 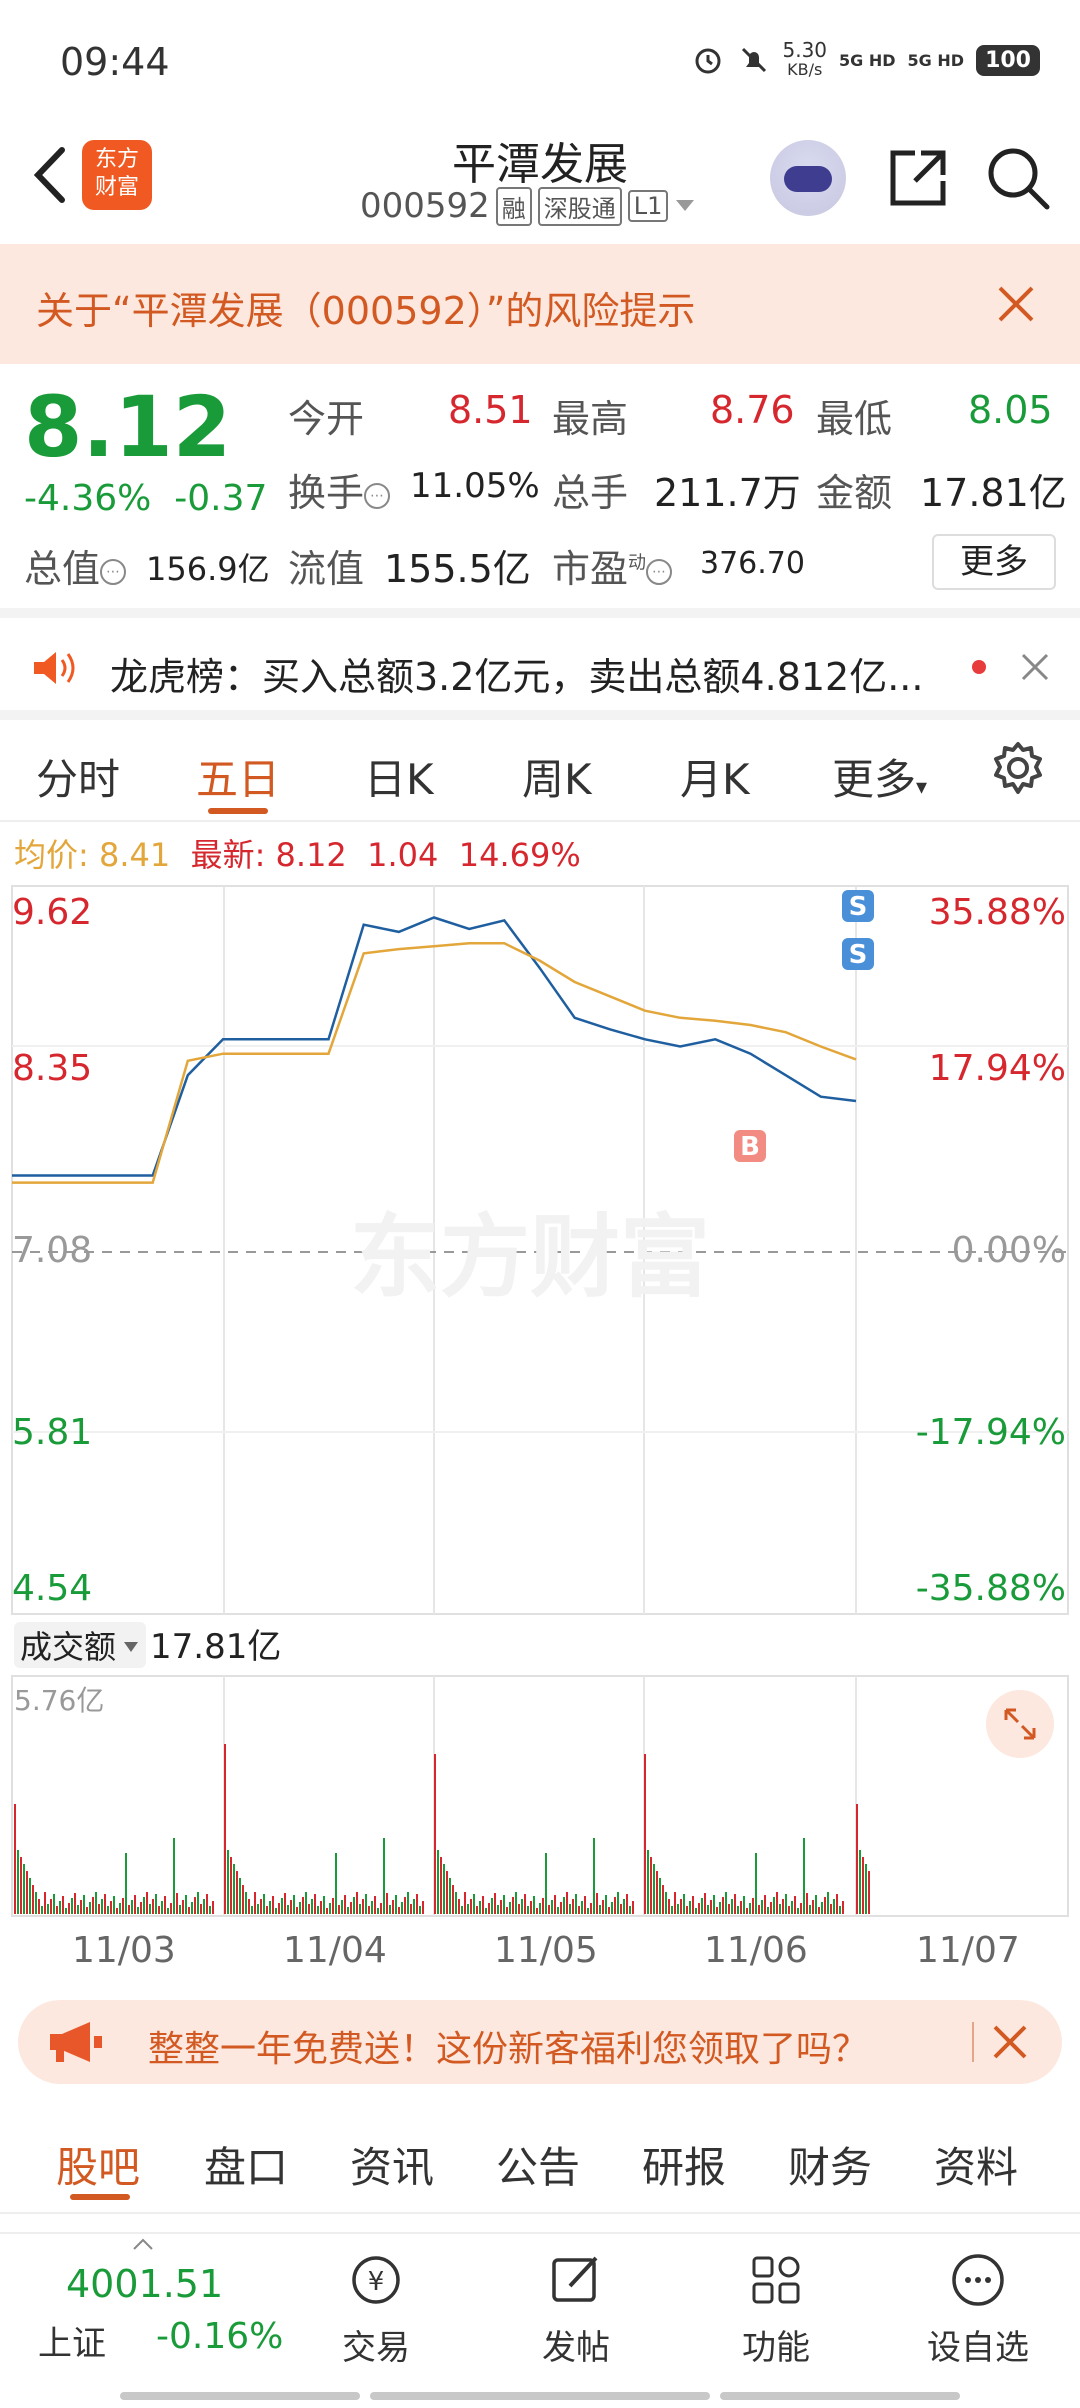 I want to click on watermark: 东方财富, so click(x=530, y=1257).